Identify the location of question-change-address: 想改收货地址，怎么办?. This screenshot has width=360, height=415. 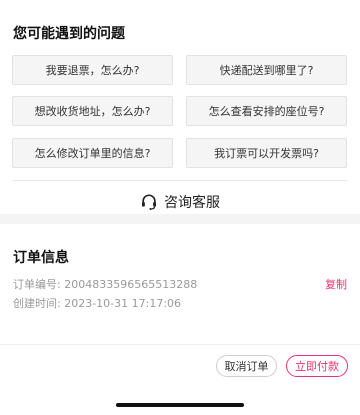
(92, 111).